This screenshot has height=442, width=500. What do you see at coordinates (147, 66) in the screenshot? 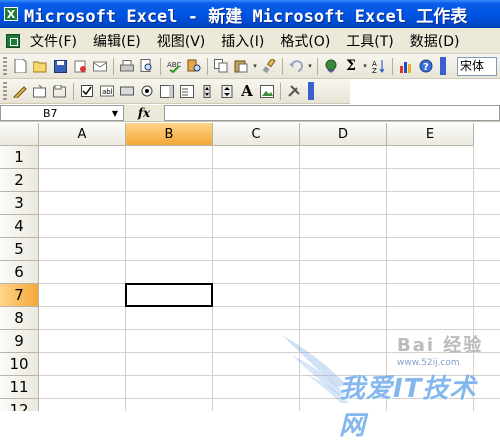
I see `print-preview-icon` at bounding box center [147, 66].